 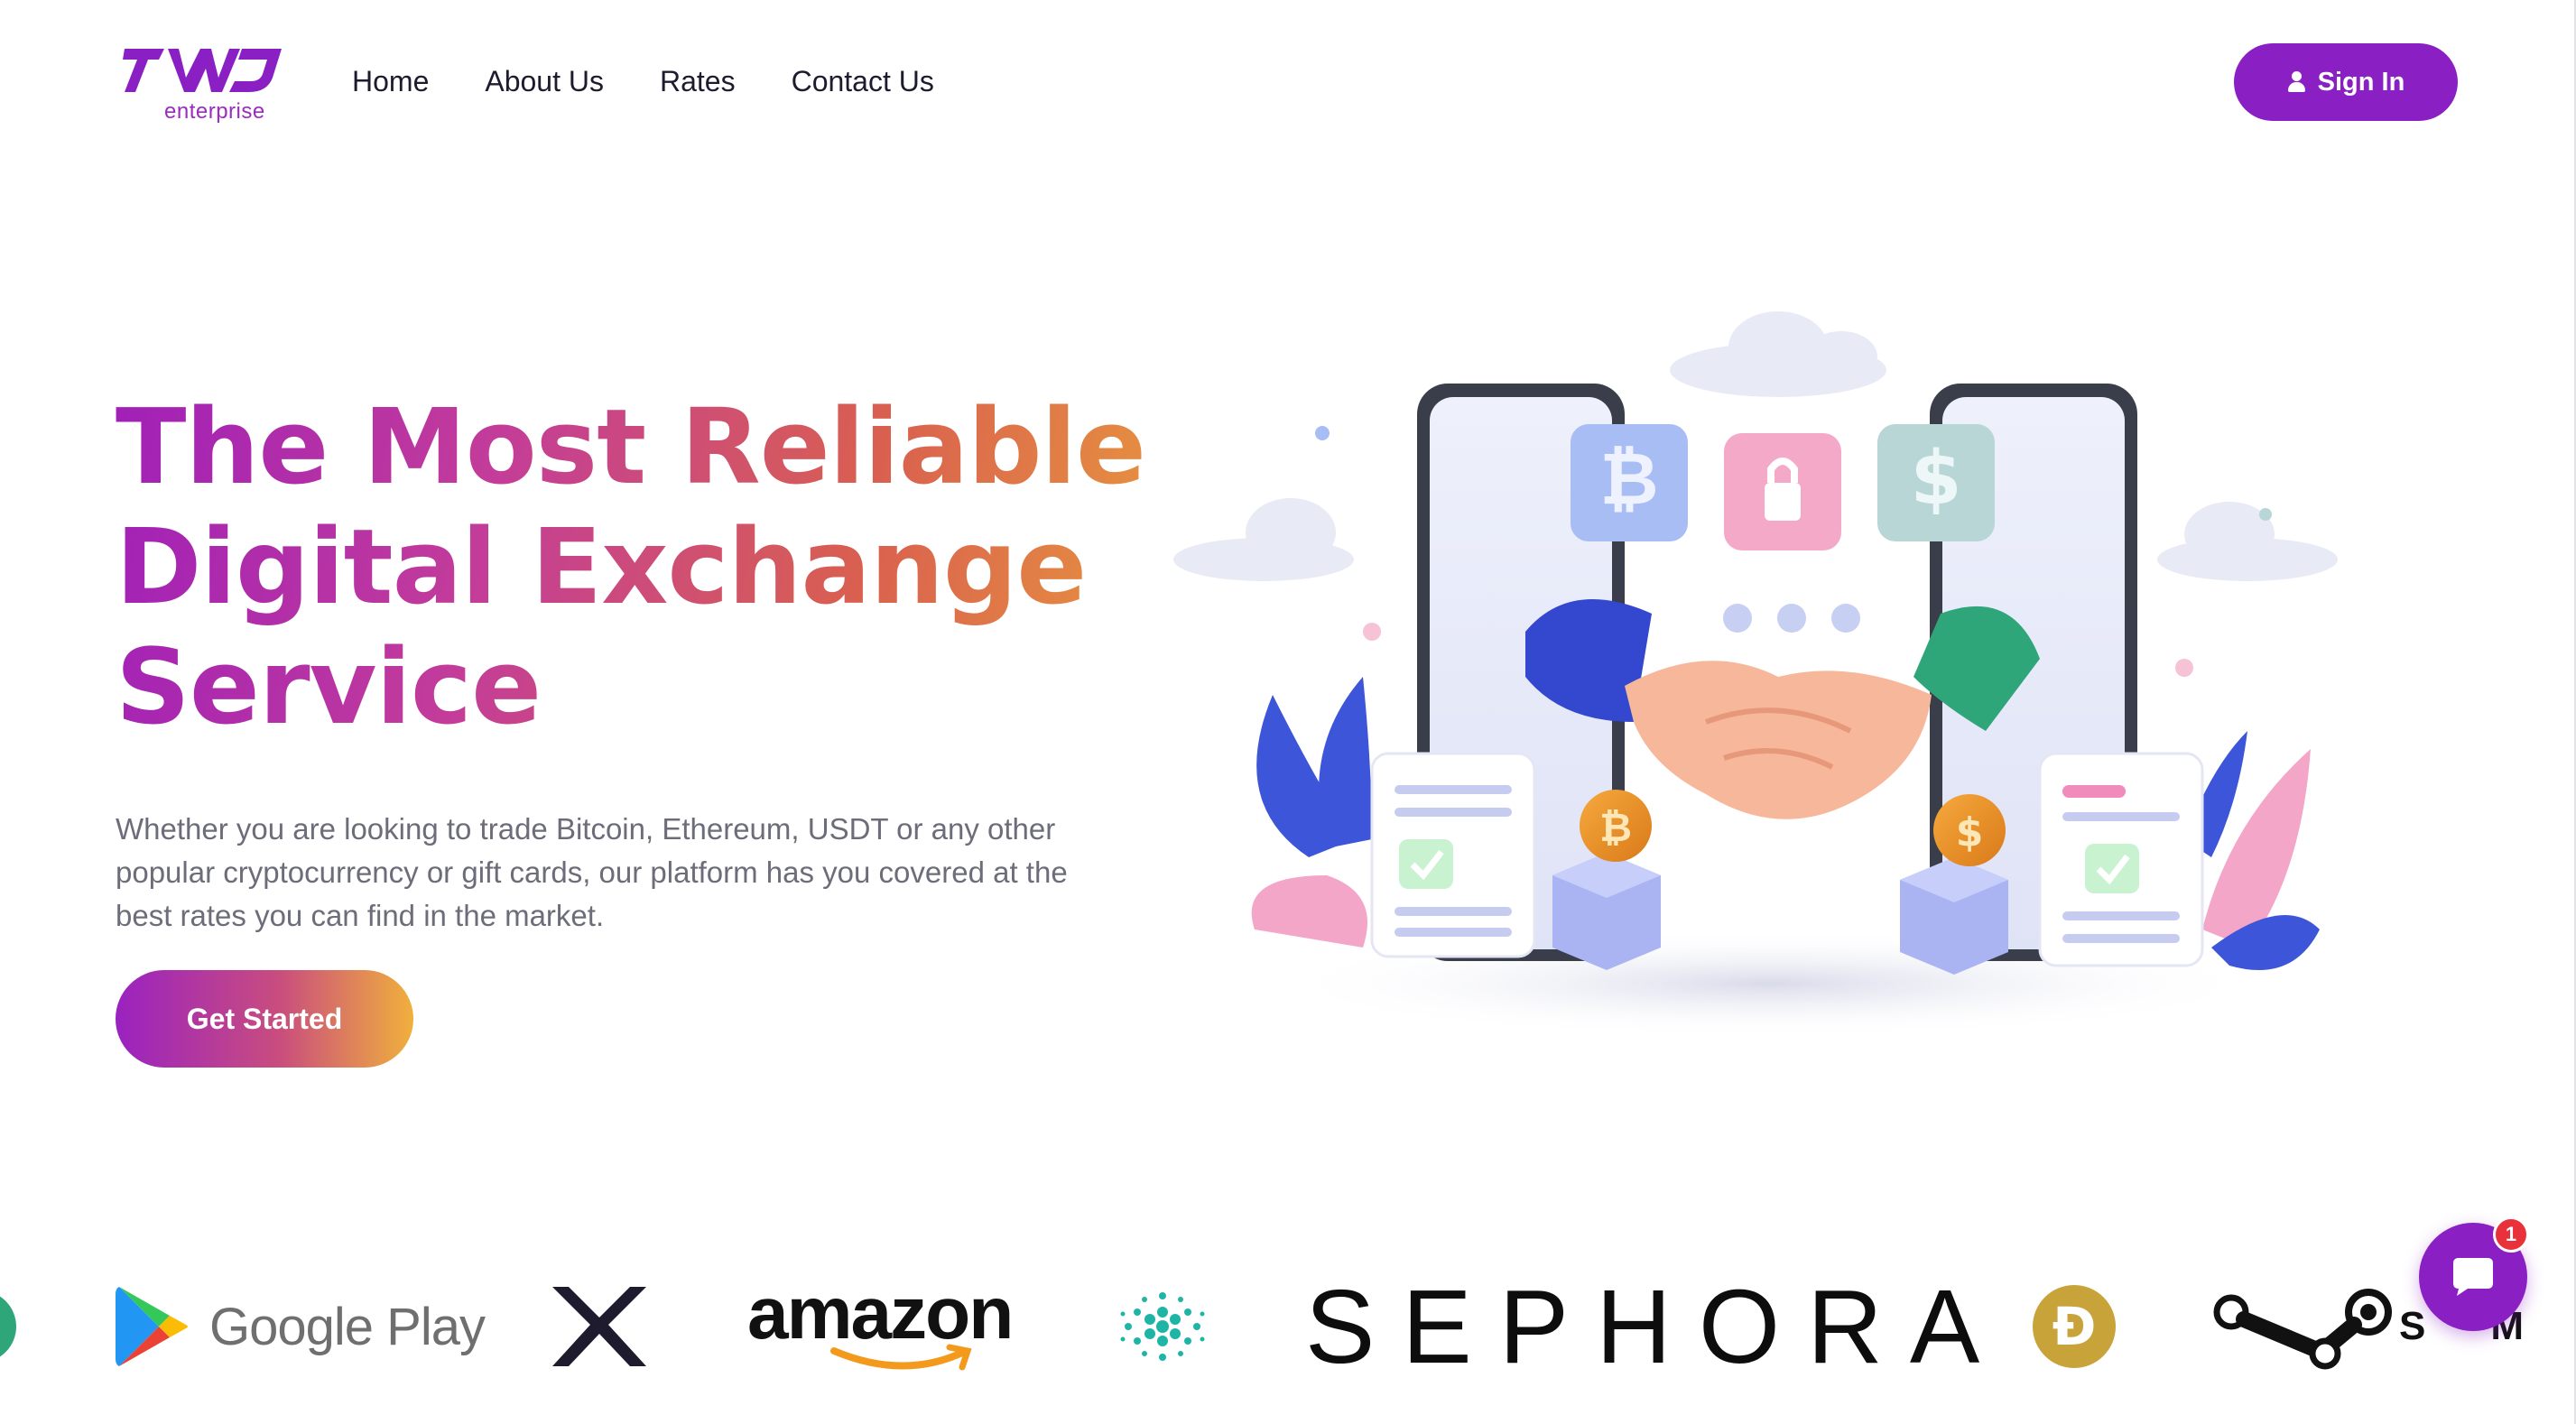 I want to click on cardano-logo, so click(x=1162, y=1326).